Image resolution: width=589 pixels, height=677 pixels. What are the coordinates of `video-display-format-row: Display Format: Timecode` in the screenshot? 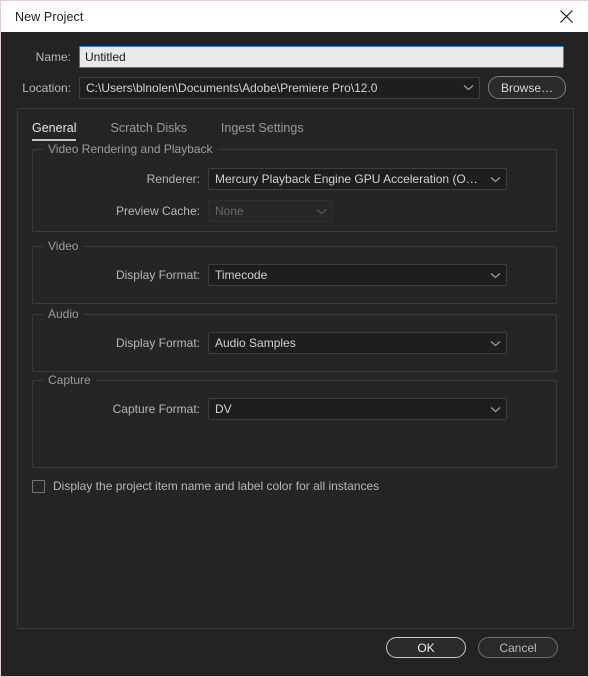 It's located at (270, 275).